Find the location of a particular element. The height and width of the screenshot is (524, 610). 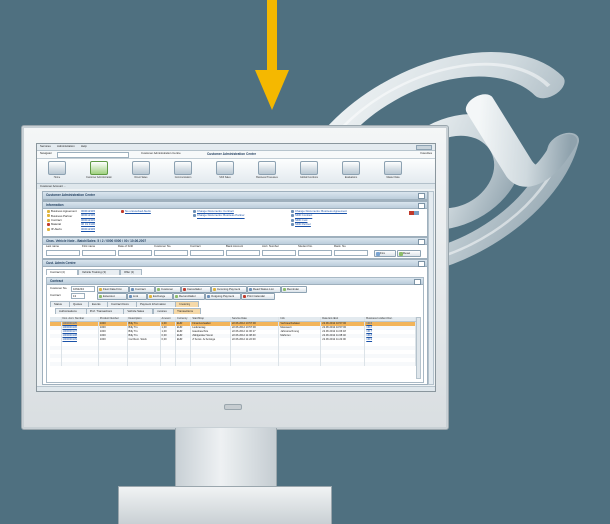

subtab: Invoicing is located at coordinates (187, 304).